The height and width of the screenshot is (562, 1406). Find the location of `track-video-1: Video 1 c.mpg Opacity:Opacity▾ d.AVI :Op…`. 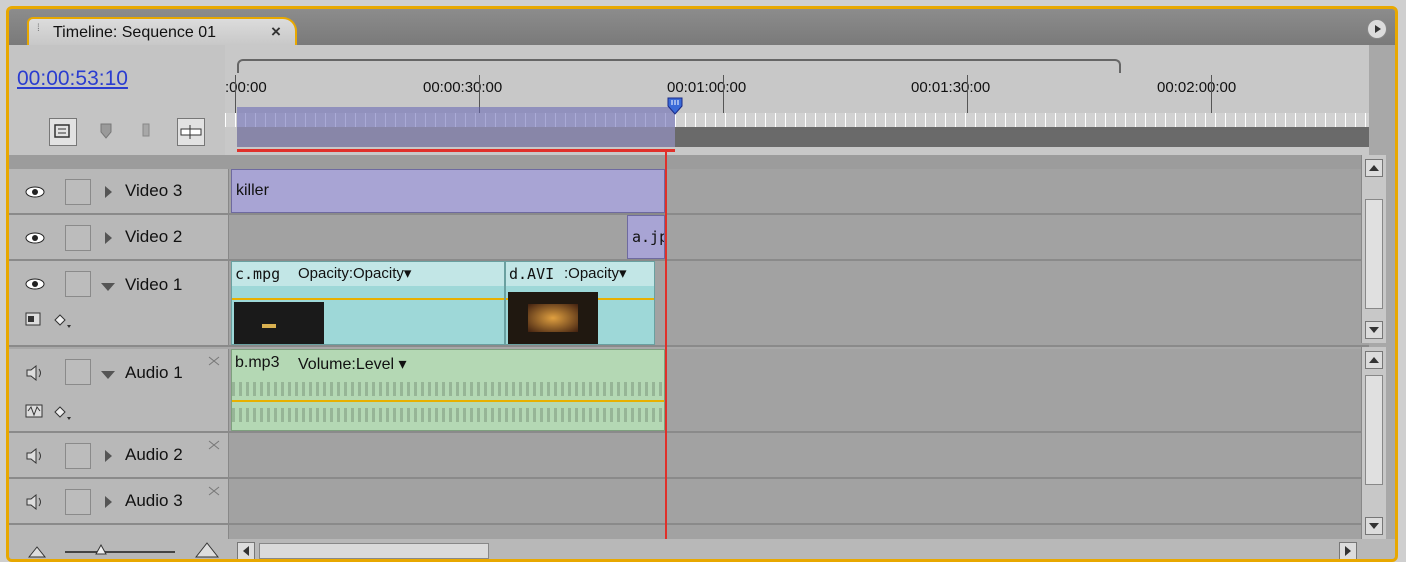

track-video-1: Video 1 c.mpg Opacity:Opacity▾ d.AVI :Op… is located at coordinates (689, 304).